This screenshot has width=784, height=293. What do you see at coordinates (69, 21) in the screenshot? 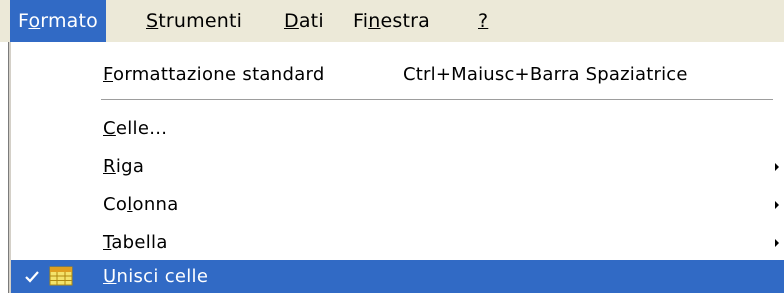
I see `menu-formato-text-post: rmato` at bounding box center [69, 21].